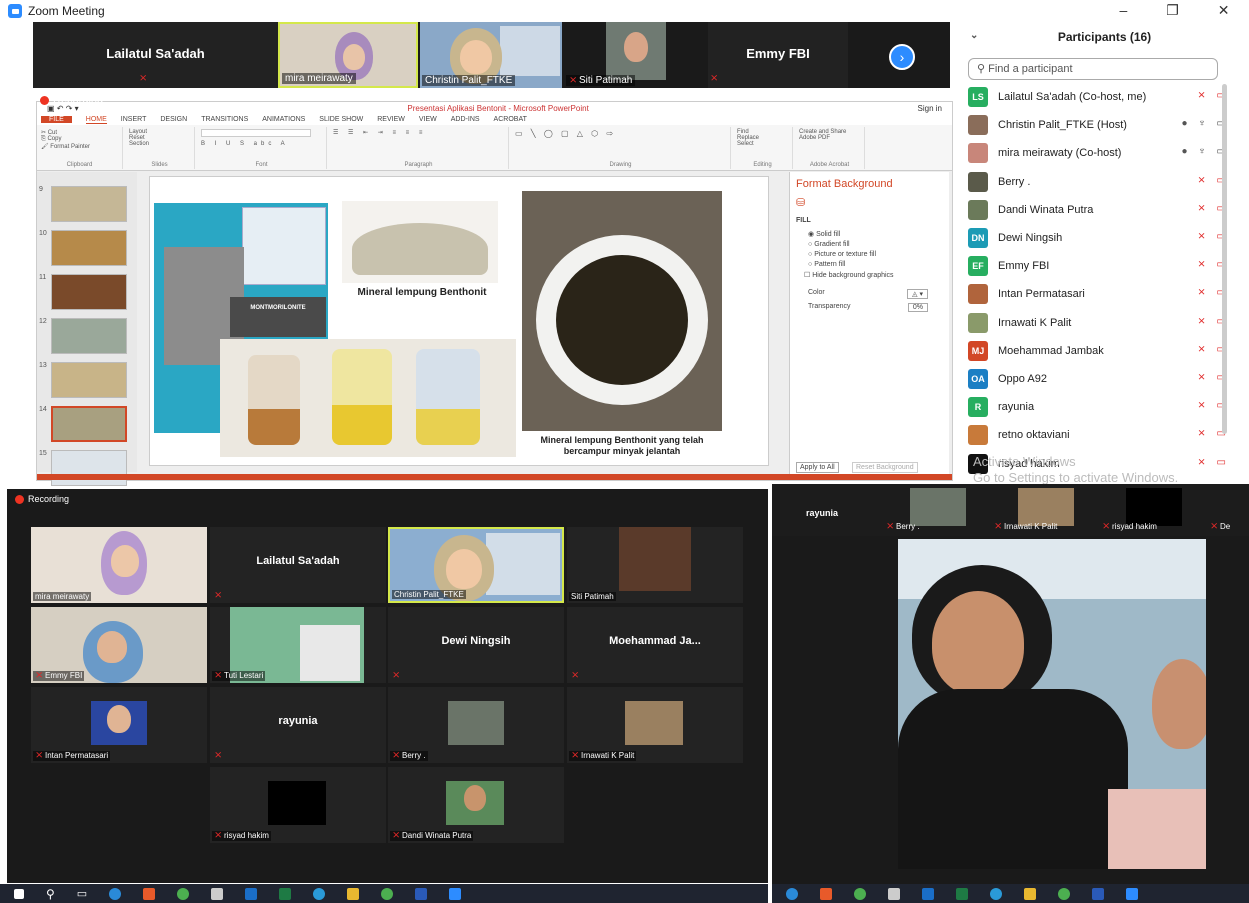 The height and width of the screenshot is (903, 1249). Describe the element at coordinates (418, 132) in the screenshot. I see `paragraph-buttons: ☰ ☰ ⇤ ⇥ ≡ ≡ ≡` at that location.